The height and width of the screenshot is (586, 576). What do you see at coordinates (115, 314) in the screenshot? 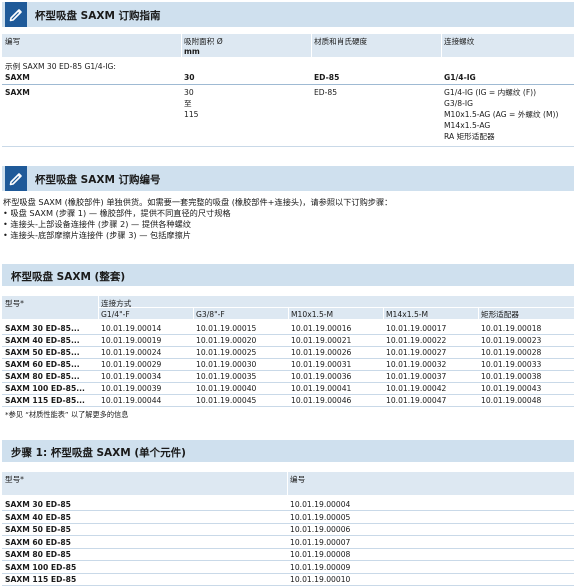
I see `col-header-g14: G1/4"-F` at bounding box center [115, 314].